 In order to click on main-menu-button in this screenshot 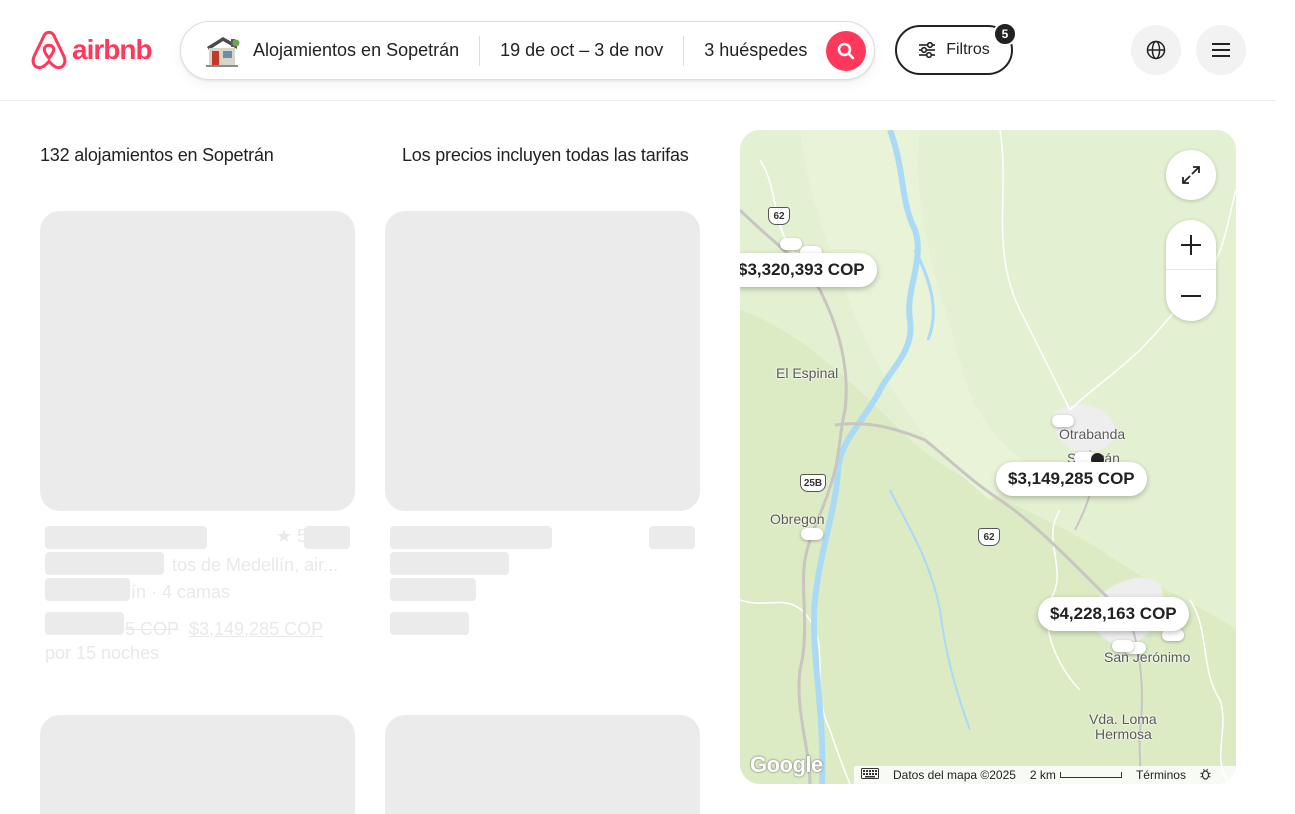, I will do `click(1221, 50)`.